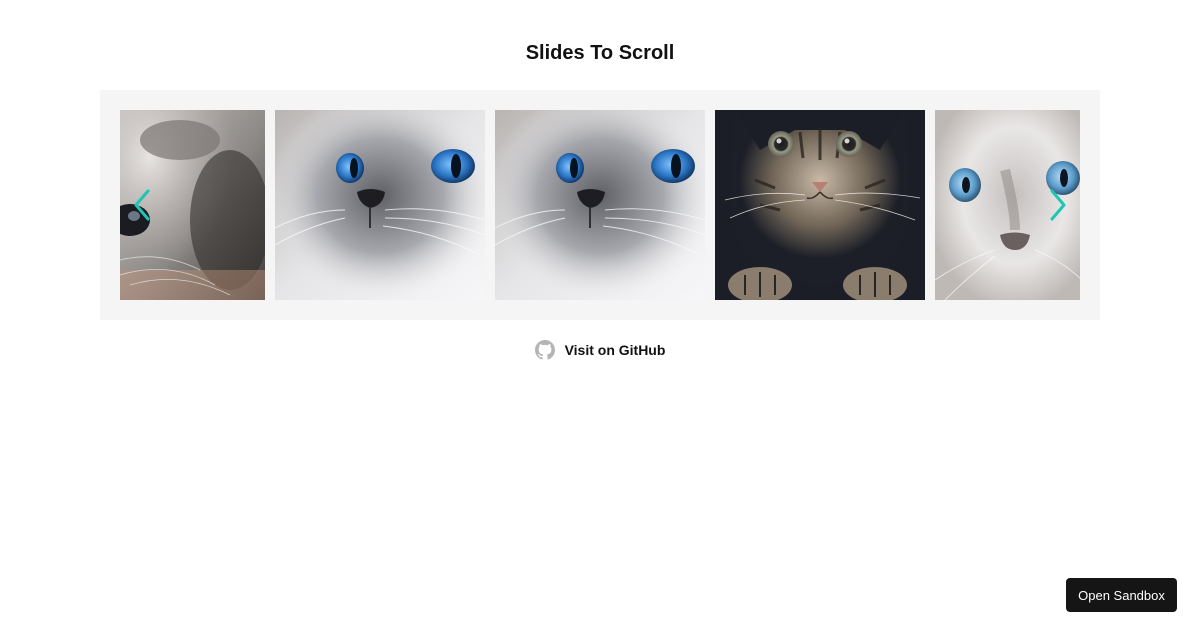  What do you see at coordinates (544, 350) in the screenshot?
I see `github-icon` at bounding box center [544, 350].